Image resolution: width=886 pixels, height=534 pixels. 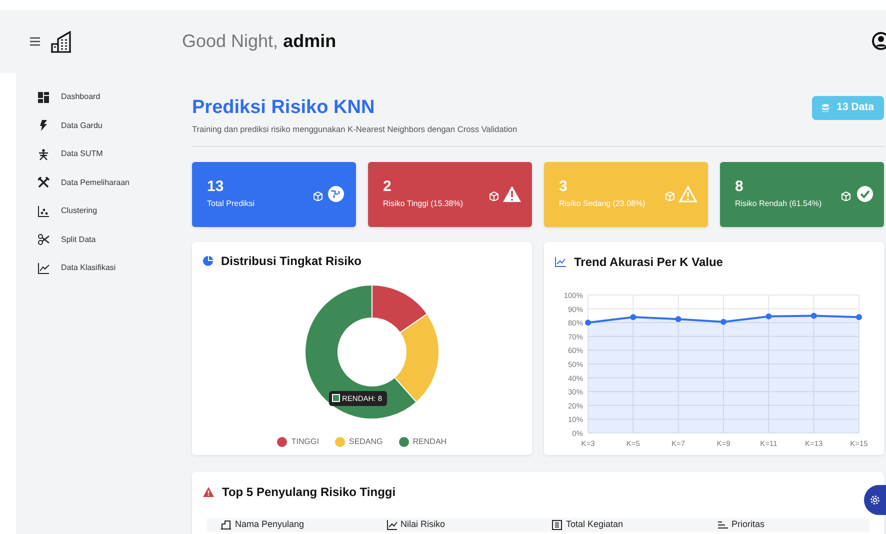 I want to click on pie-chart-icon, so click(x=208, y=261).